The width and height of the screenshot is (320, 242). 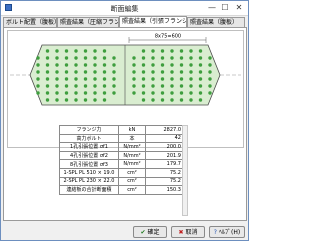 I want to click on minimize-button: —, so click(x=212, y=8).